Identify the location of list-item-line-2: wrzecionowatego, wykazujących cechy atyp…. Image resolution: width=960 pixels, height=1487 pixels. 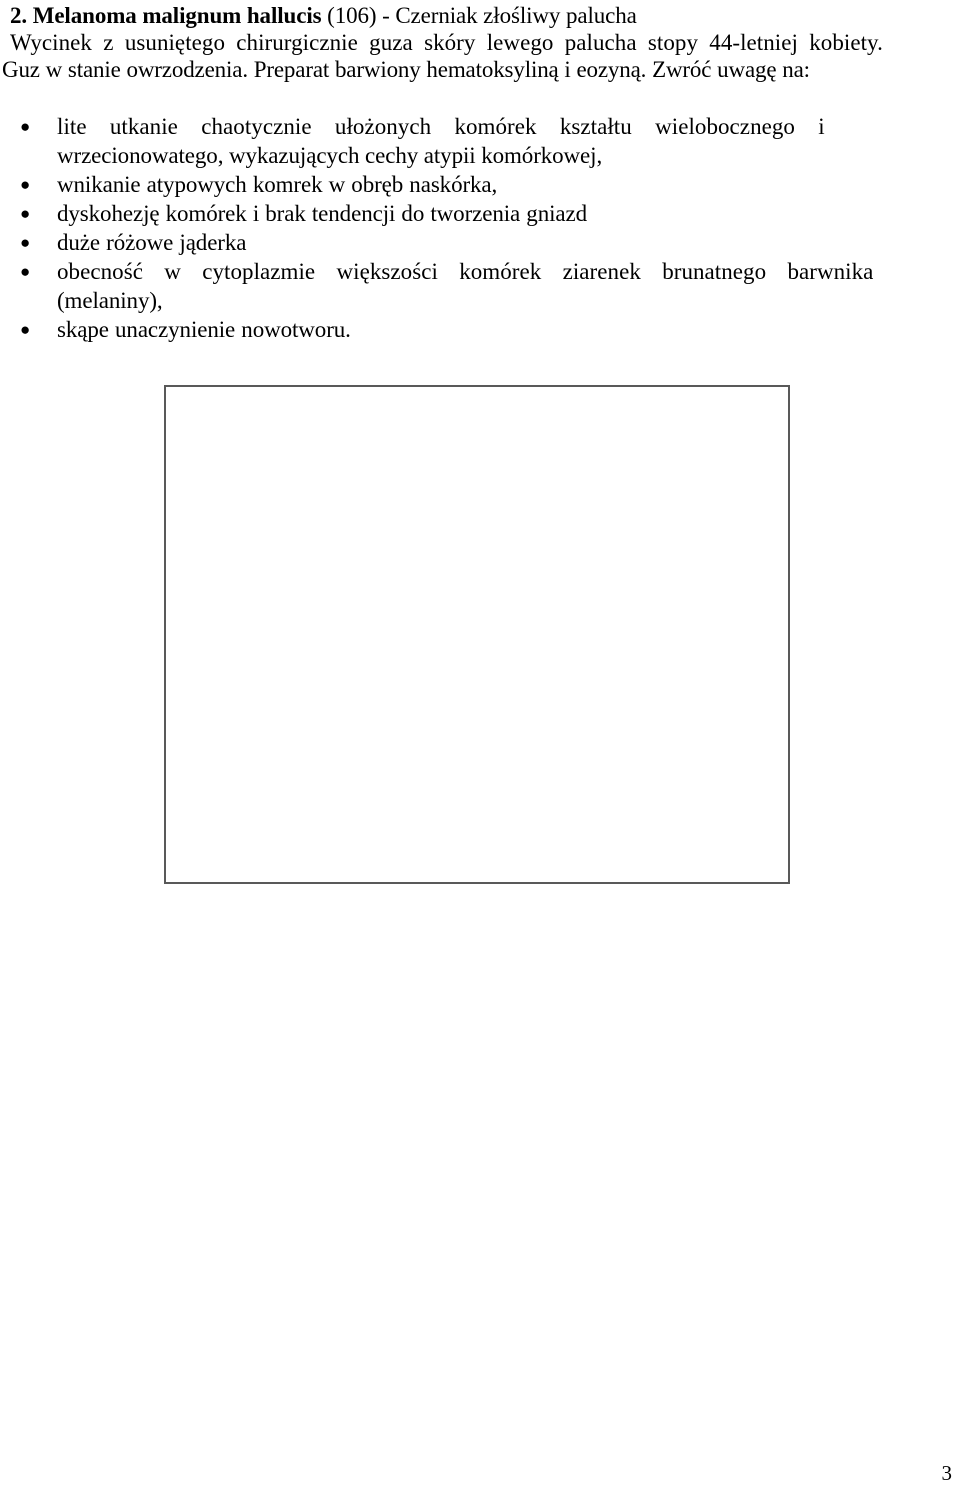
(330, 155).